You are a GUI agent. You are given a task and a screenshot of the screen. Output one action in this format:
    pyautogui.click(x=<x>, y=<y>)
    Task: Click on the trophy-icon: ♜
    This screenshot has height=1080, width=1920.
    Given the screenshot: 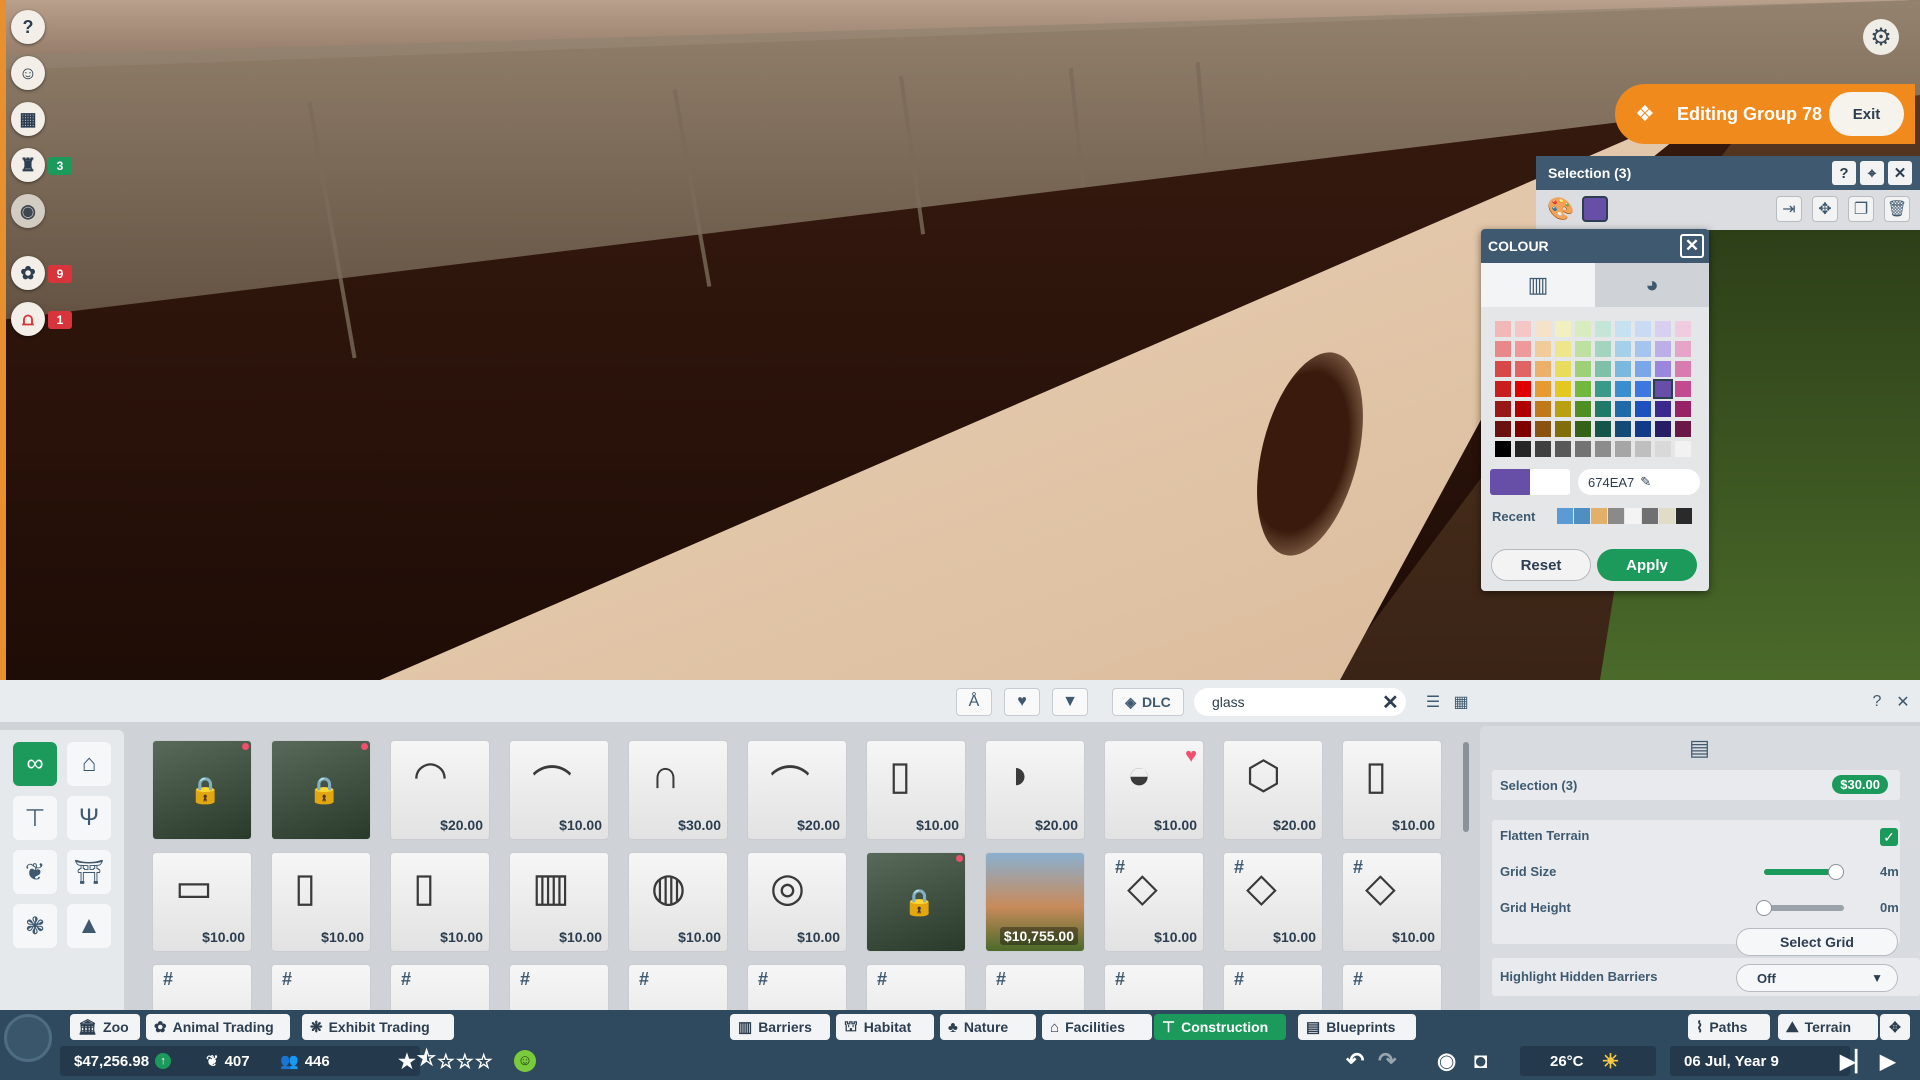 What is the action you would take?
    pyautogui.click(x=28, y=165)
    